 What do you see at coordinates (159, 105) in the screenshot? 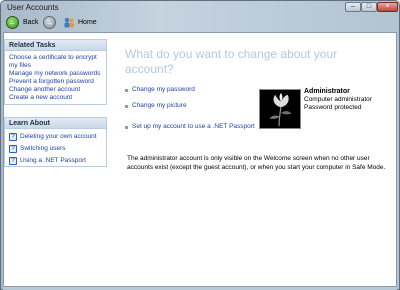
I see `change-picture-link: Change my picture` at bounding box center [159, 105].